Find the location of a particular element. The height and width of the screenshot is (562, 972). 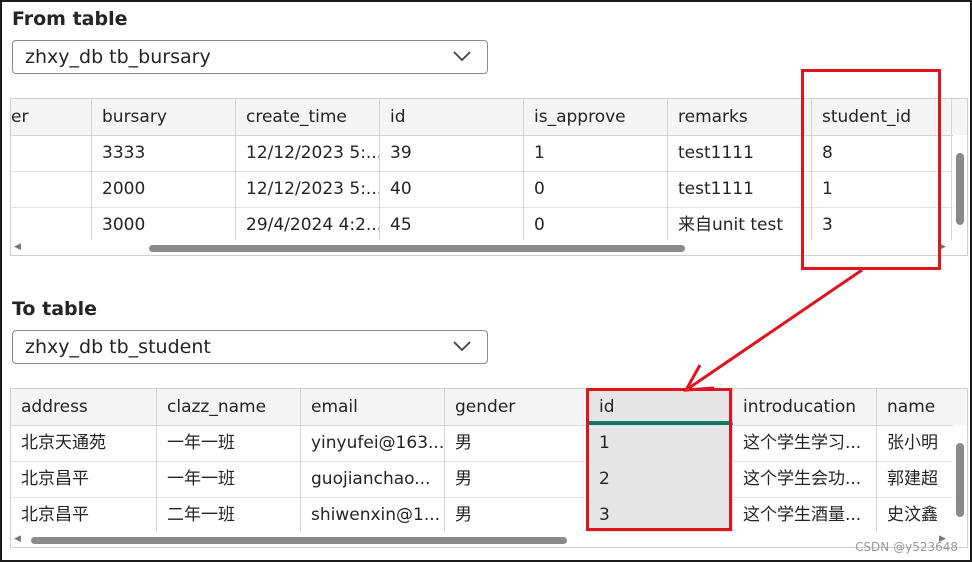

watermark: CSDN @y523648 is located at coordinates (906, 547).